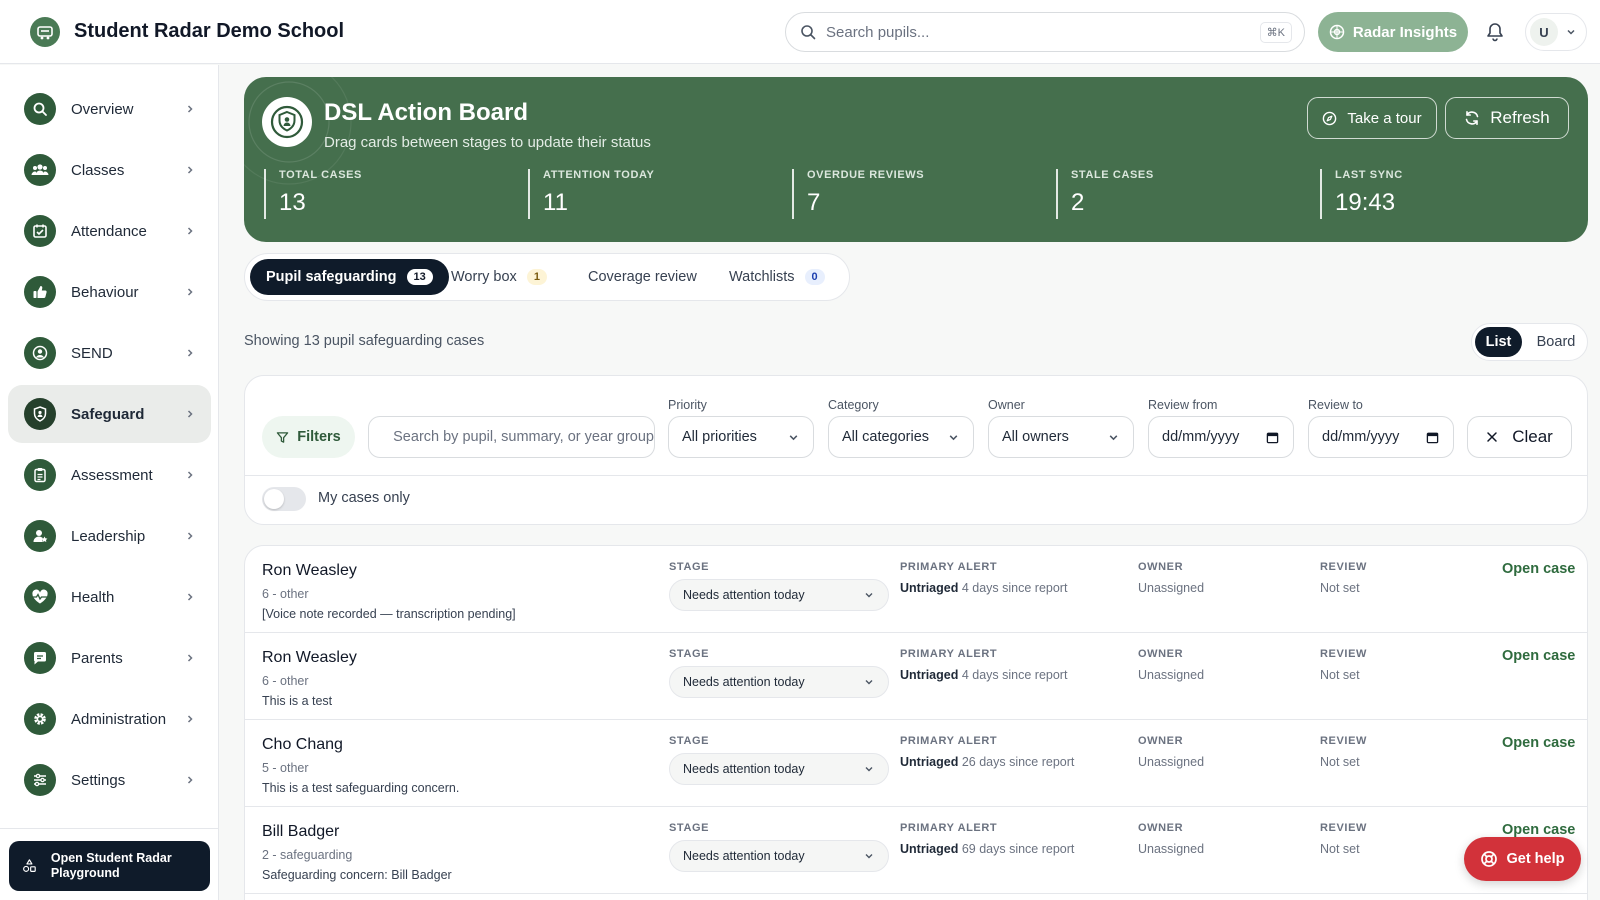  Describe the element at coordinates (119, 719) in the screenshot. I see `sidebar-item-label: Administration` at that location.